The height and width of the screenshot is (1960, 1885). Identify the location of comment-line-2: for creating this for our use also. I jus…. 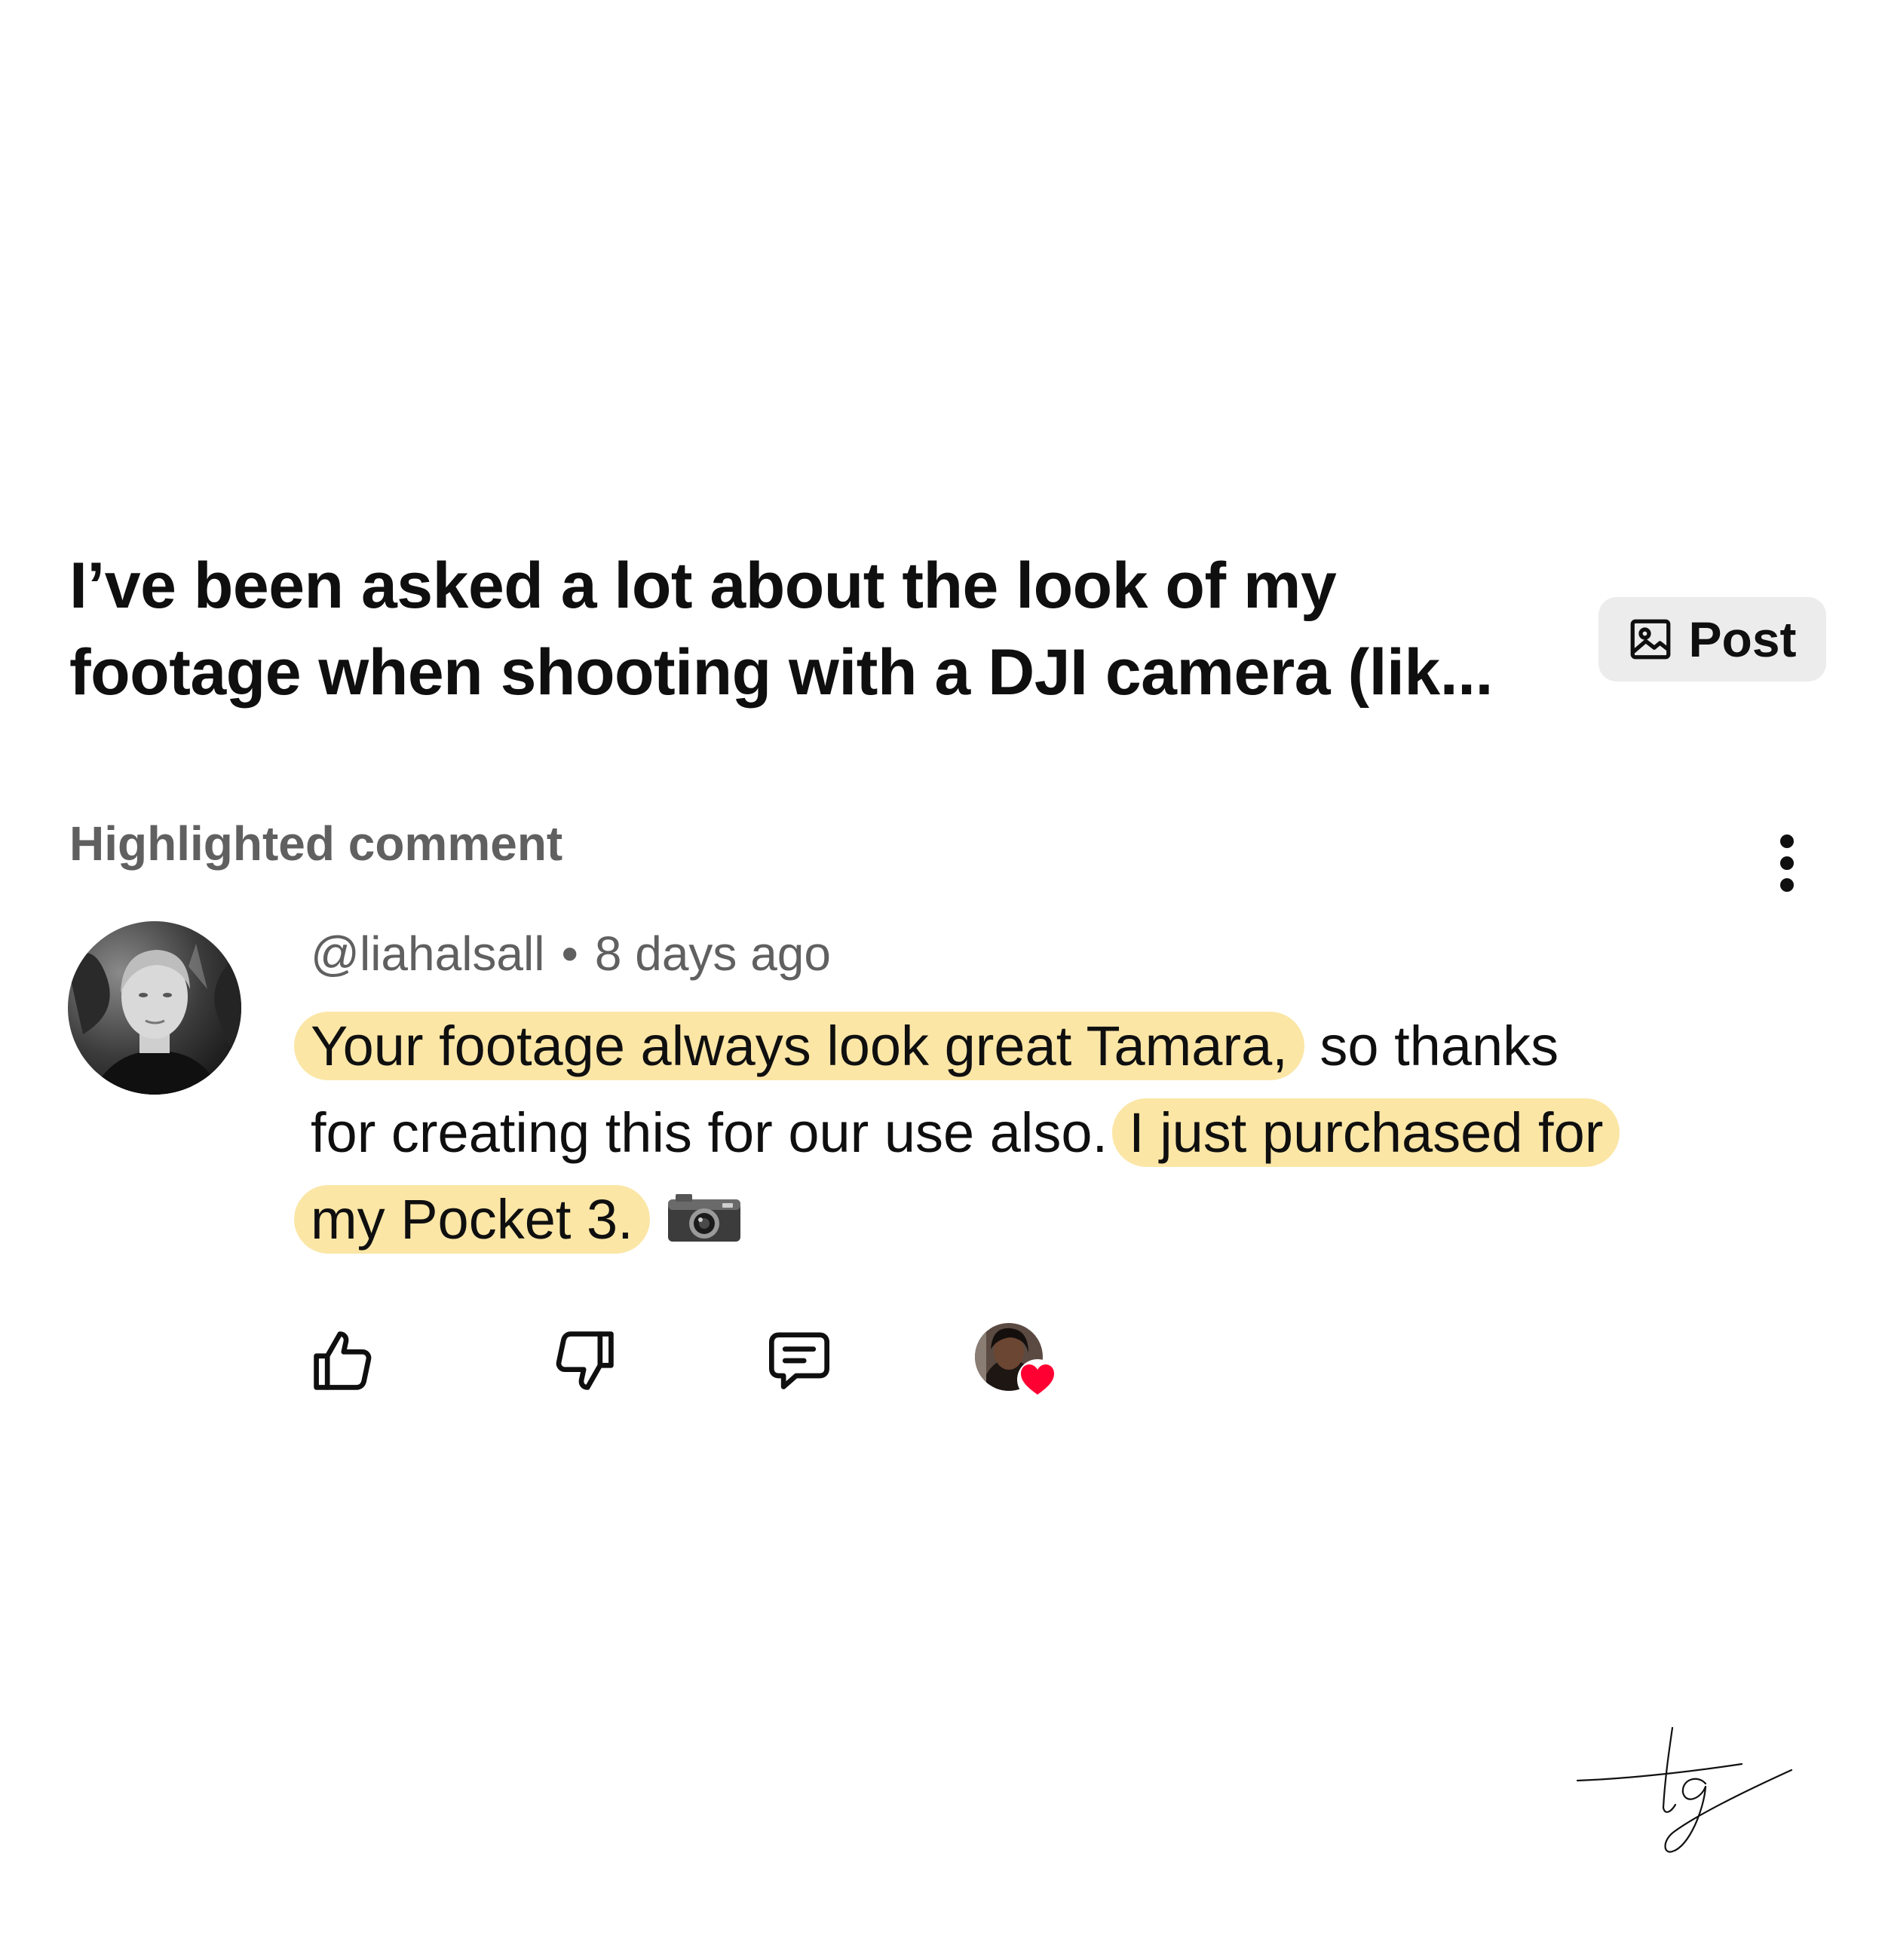
(1065, 1132).